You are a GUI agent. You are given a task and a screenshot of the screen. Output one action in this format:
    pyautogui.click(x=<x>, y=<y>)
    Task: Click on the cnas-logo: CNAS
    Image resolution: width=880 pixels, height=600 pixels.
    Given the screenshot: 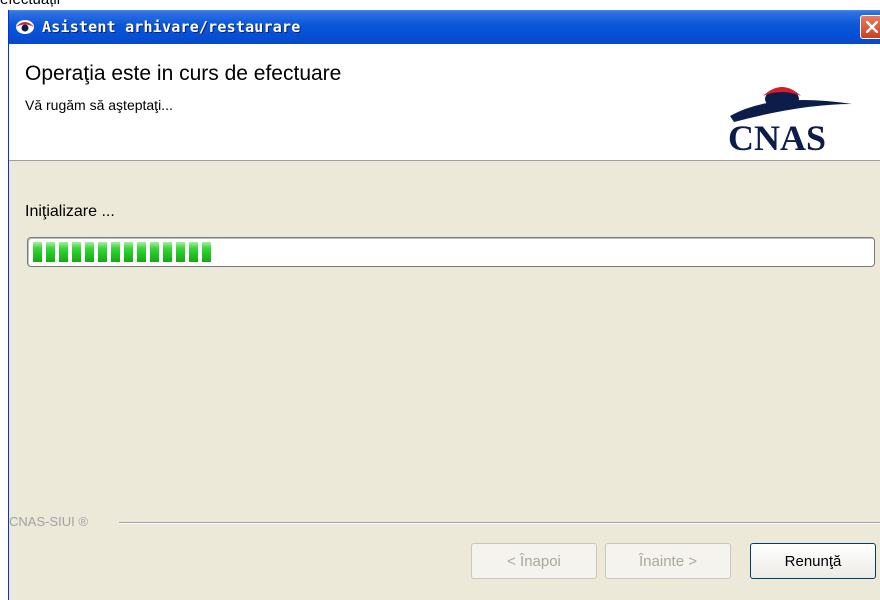 What is the action you would take?
    pyautogui.click(x=792, y=116)
    